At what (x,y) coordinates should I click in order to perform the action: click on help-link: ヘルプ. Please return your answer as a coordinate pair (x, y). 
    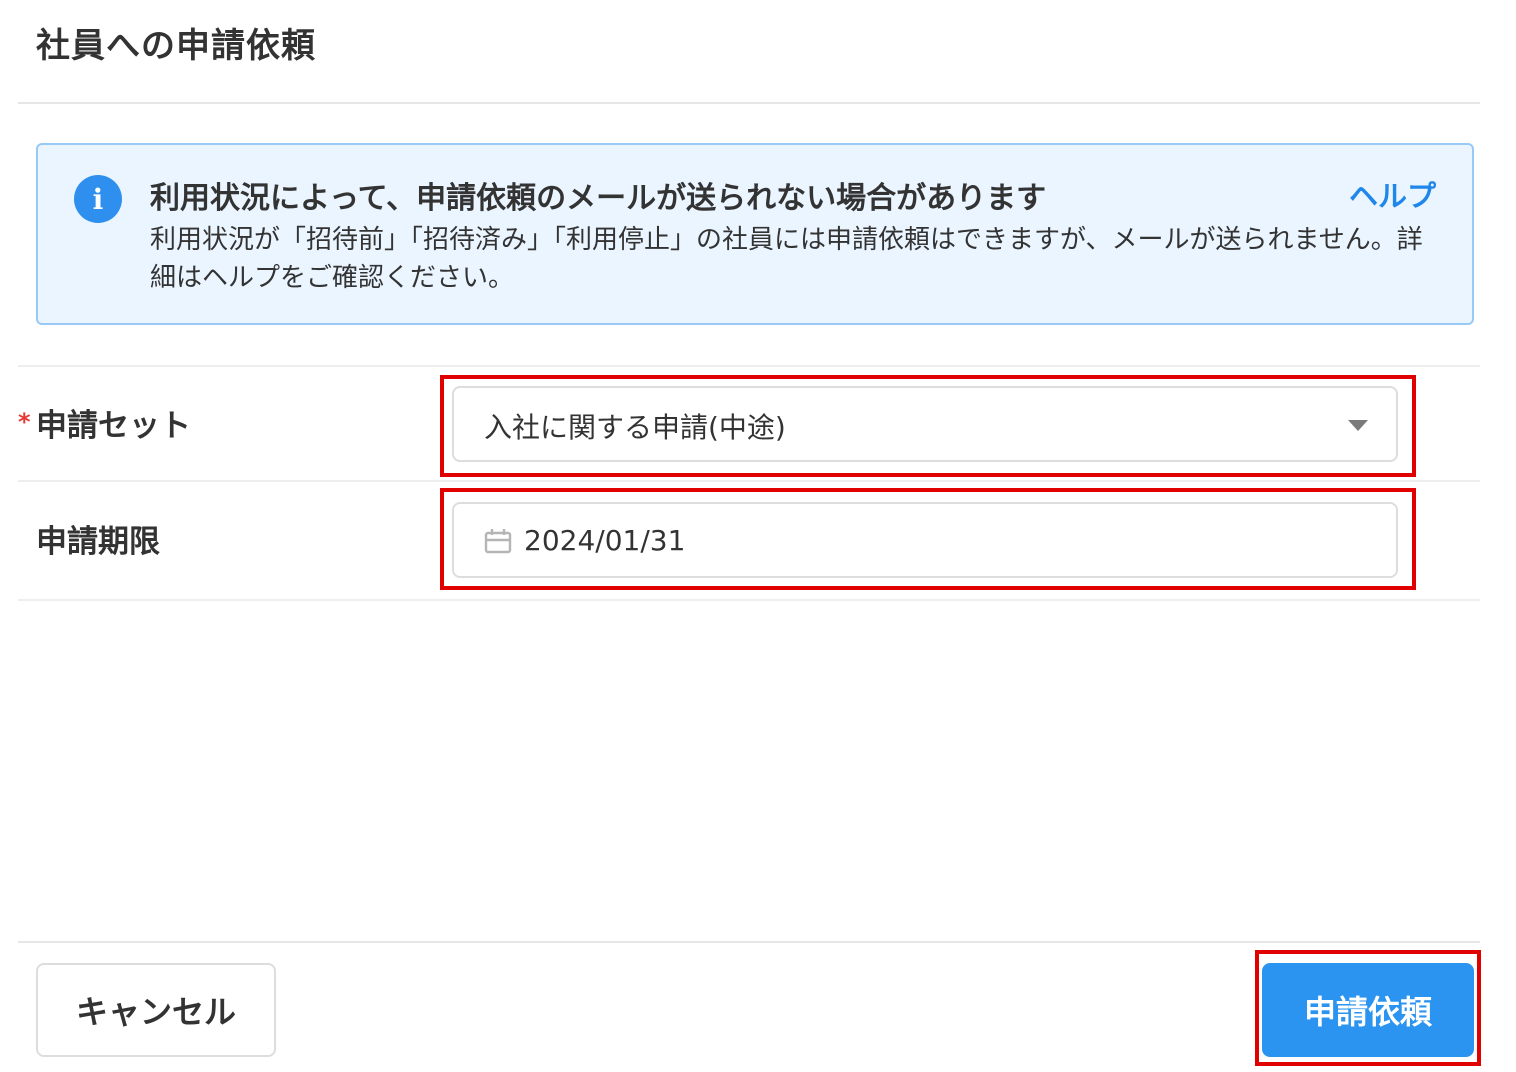
    Looking at the image, I should click on (1392, 194).